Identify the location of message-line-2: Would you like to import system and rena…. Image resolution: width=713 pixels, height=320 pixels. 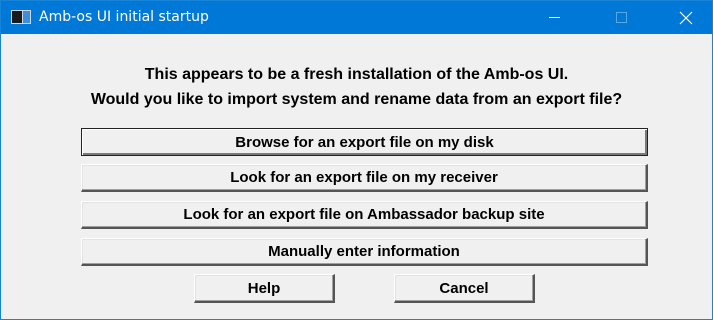
(356, 99).